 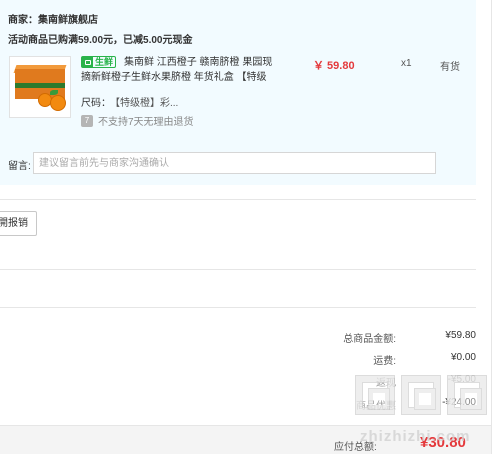 I want to click on summary-total-row: 总商品金额: ¥59.80, so click(x=376, y=337).